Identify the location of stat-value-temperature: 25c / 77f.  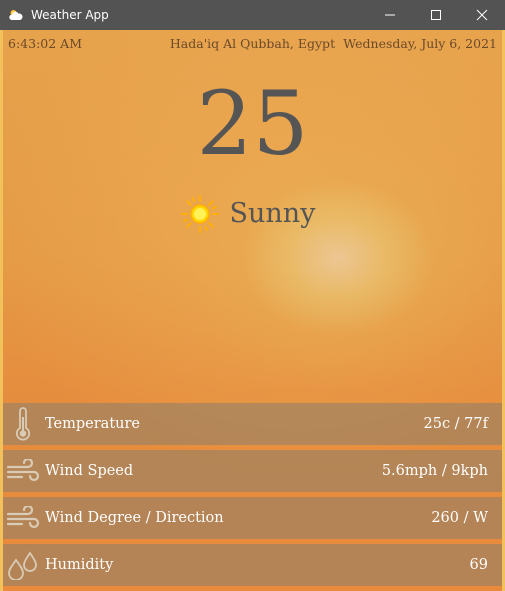
(456, 424).